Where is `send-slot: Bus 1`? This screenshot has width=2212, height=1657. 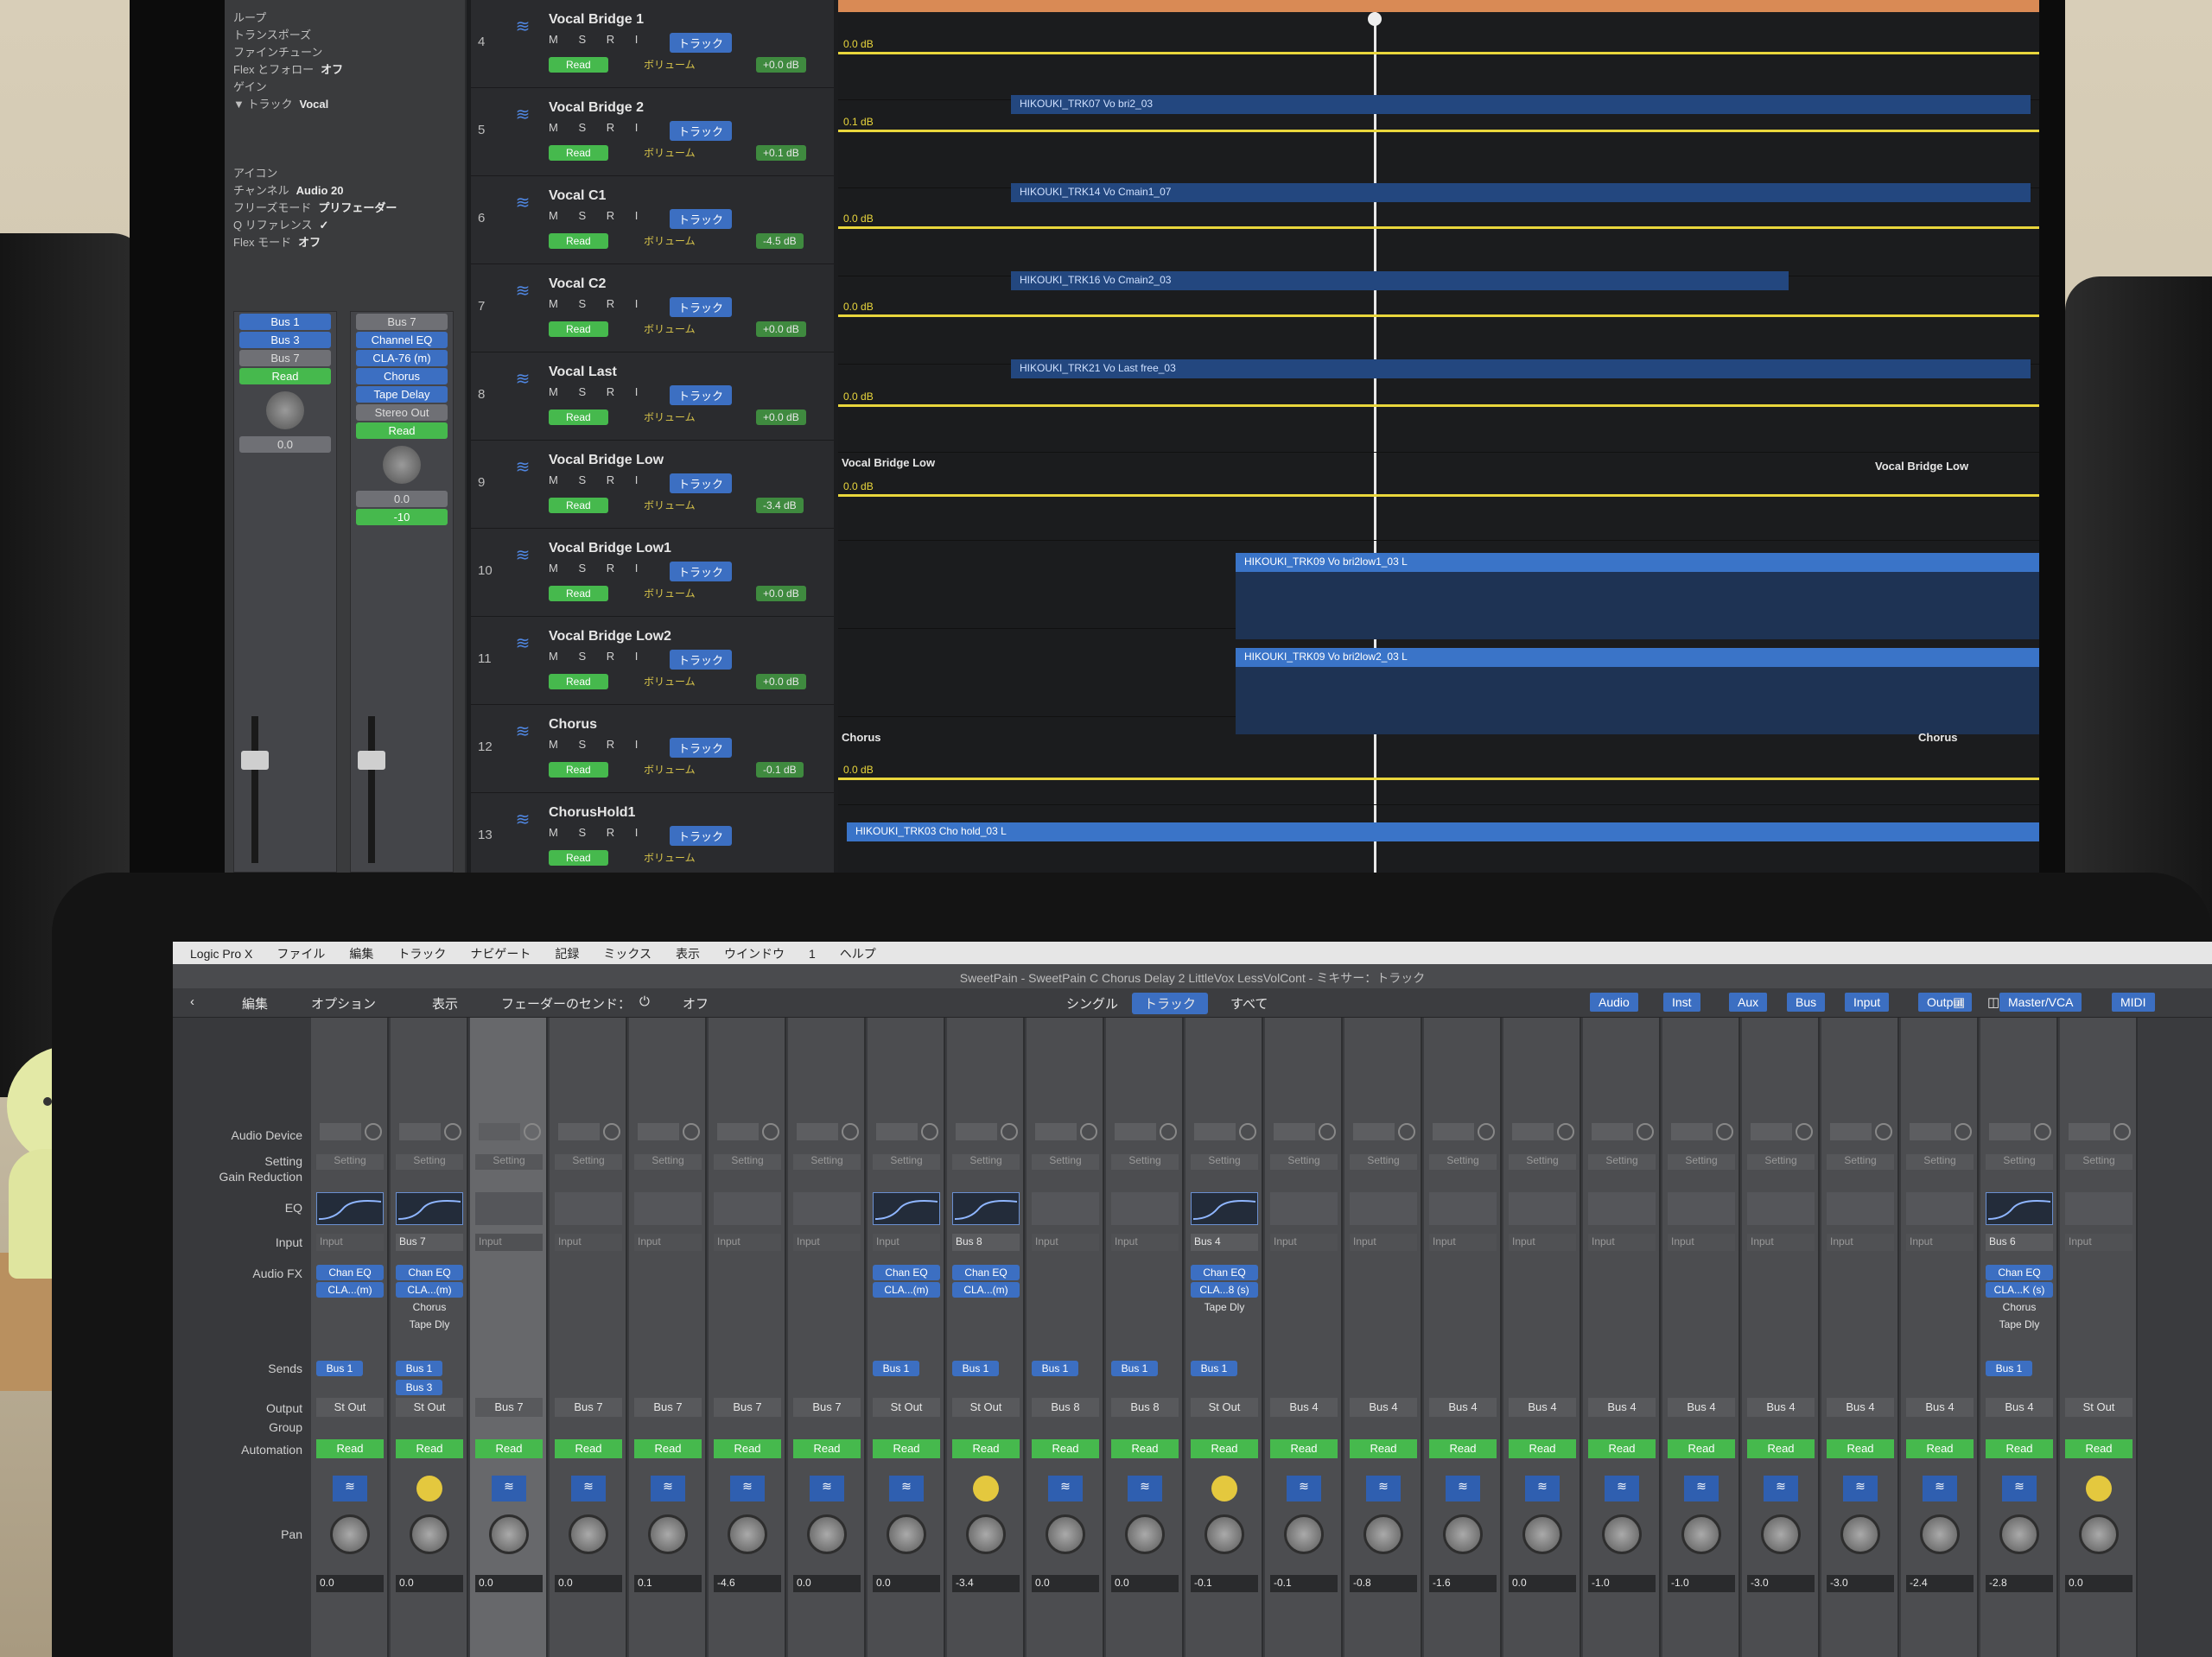
send-slot: Bus 1 is located at coordinates (339, 1368).